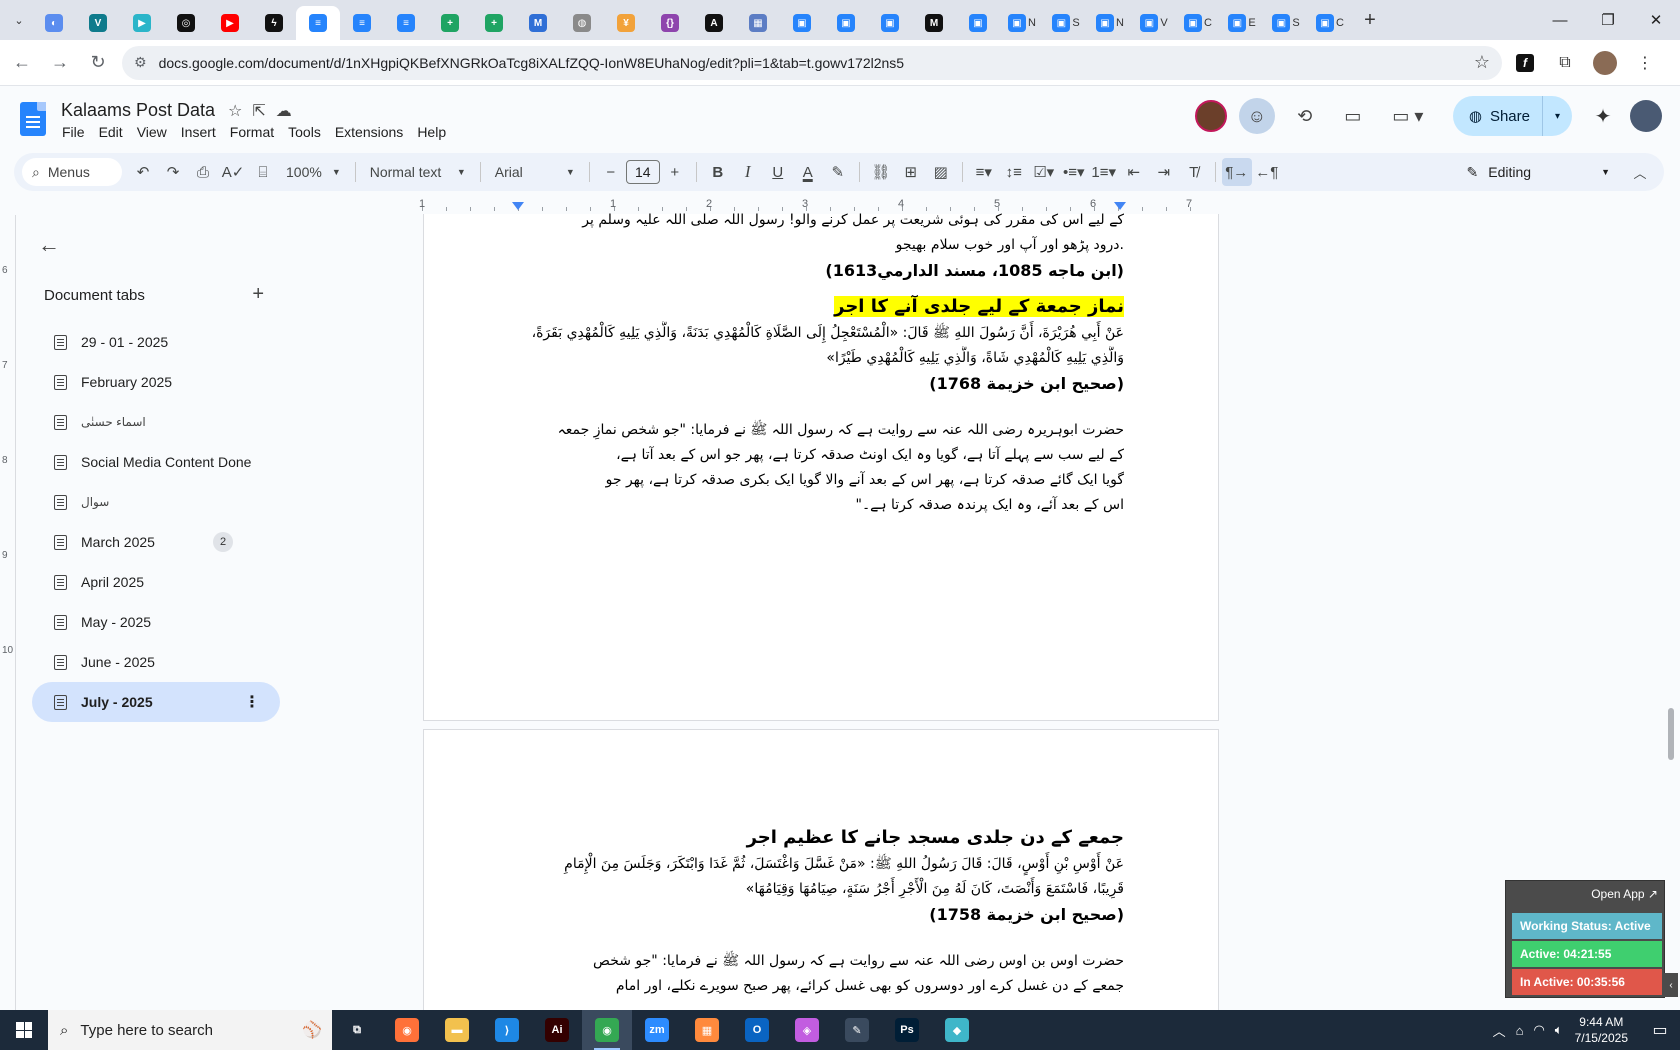  I want to click on menus-search: ⌕ Menus, so click(72, 172).